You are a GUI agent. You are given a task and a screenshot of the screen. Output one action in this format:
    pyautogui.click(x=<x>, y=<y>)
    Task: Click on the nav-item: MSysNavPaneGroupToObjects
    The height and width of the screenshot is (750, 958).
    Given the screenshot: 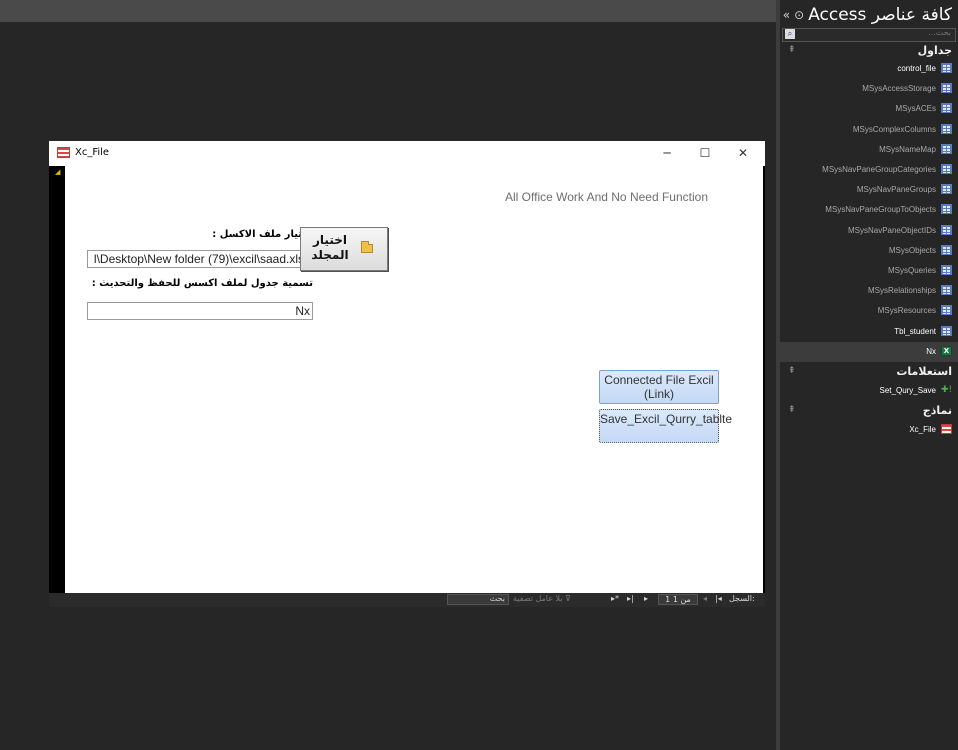 What is the action you would take?
    pyautogui.click(x=869, y=210)
    